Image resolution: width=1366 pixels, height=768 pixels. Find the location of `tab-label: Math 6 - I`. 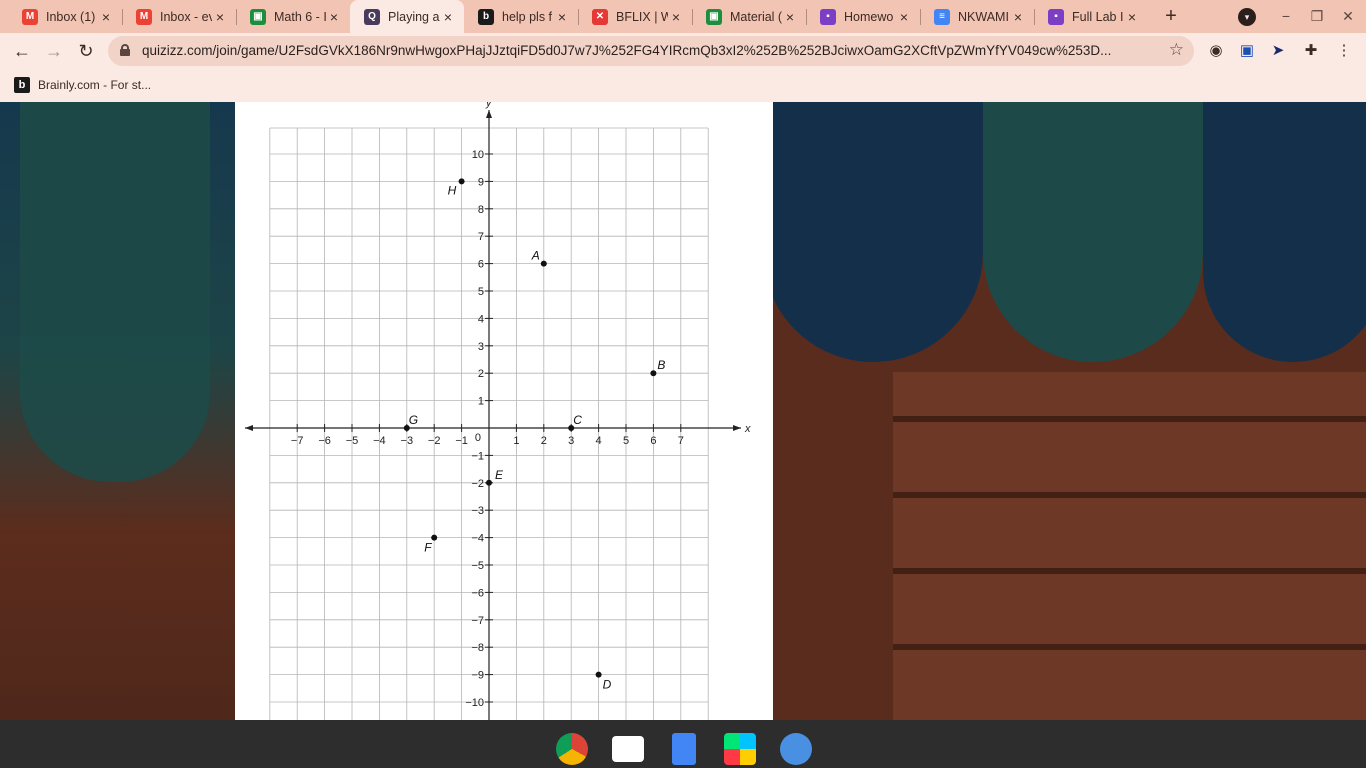

tab-label: Math 6 - I is located at coordinates (300, 16).